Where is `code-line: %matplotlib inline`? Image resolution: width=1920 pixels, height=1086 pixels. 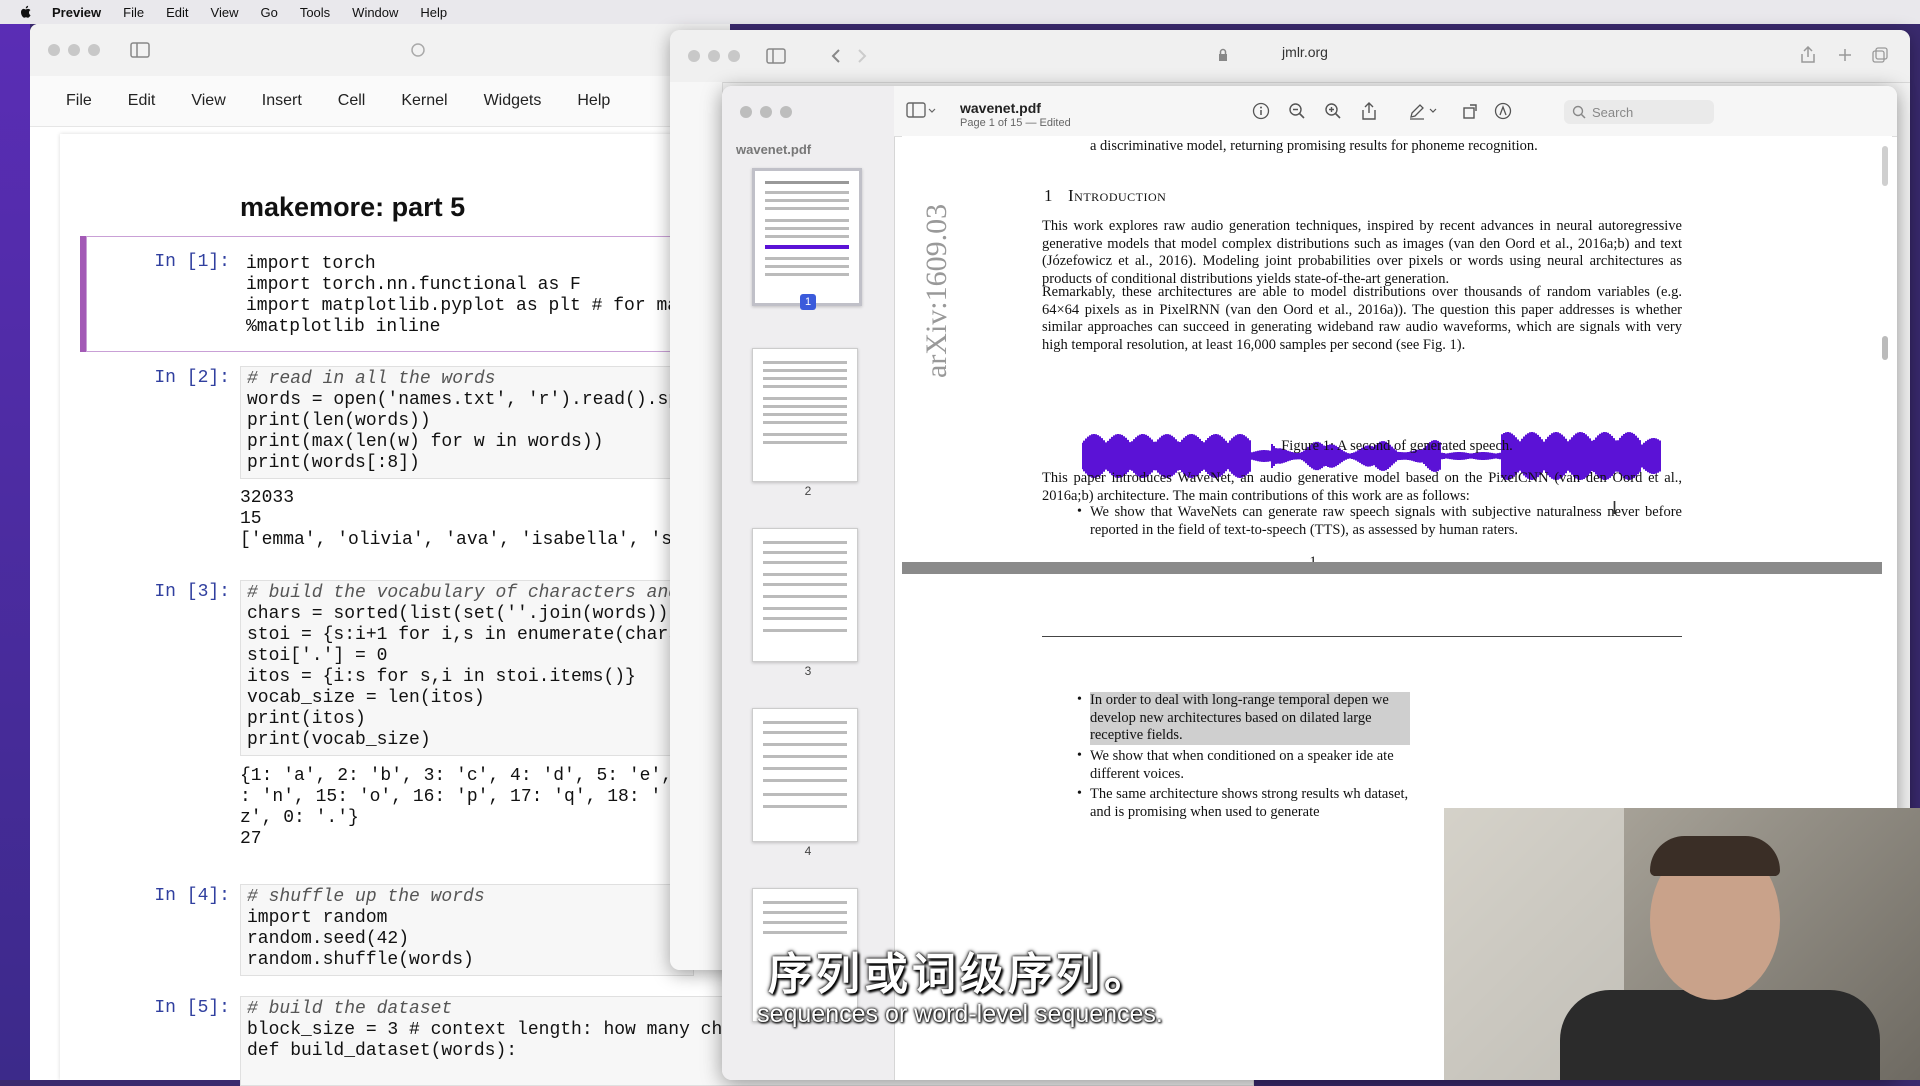
code-line: %matplotlib inline is located at coordinates (343, 327).